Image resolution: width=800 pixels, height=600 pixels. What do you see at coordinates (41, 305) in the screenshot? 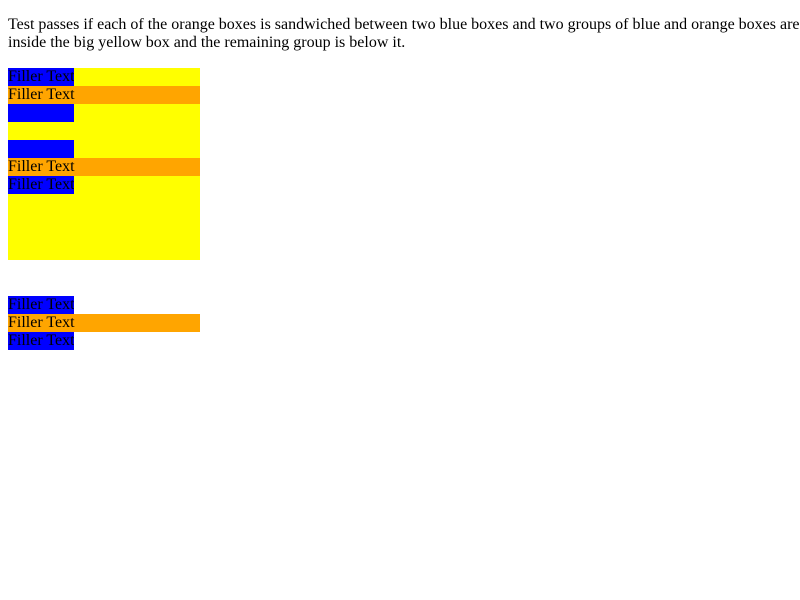
I see `group-3-top-blue-box: Filler Text` at bounding box center [41, 305].